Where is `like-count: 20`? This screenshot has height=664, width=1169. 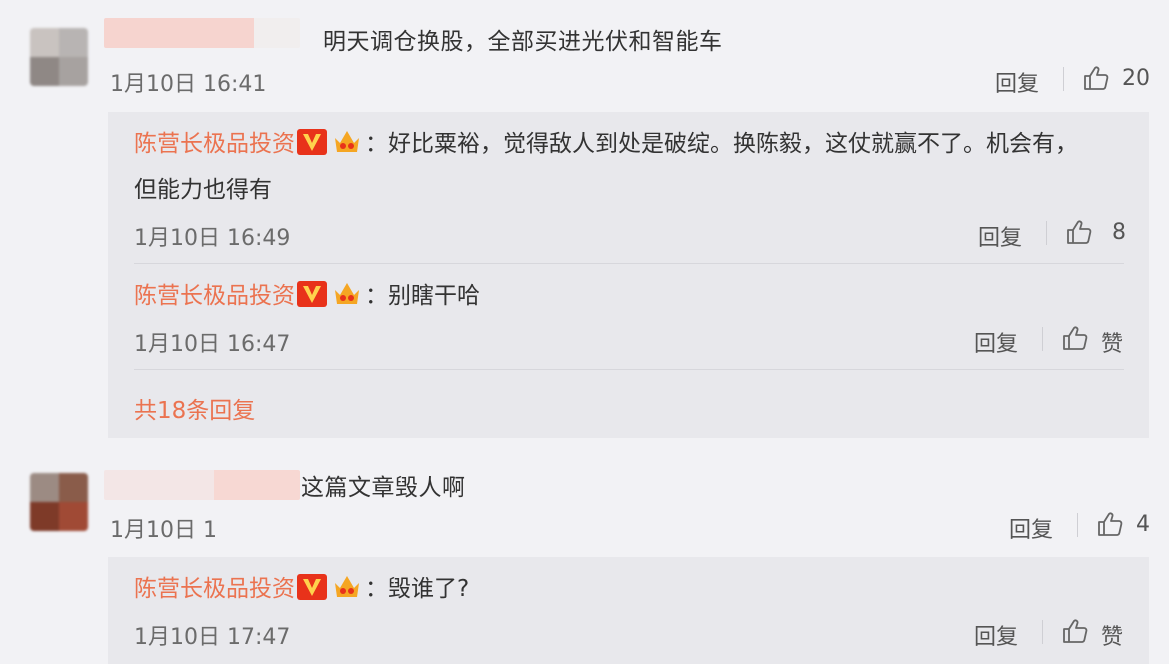
like-count: 20 is located at coordinates (1136, 78).